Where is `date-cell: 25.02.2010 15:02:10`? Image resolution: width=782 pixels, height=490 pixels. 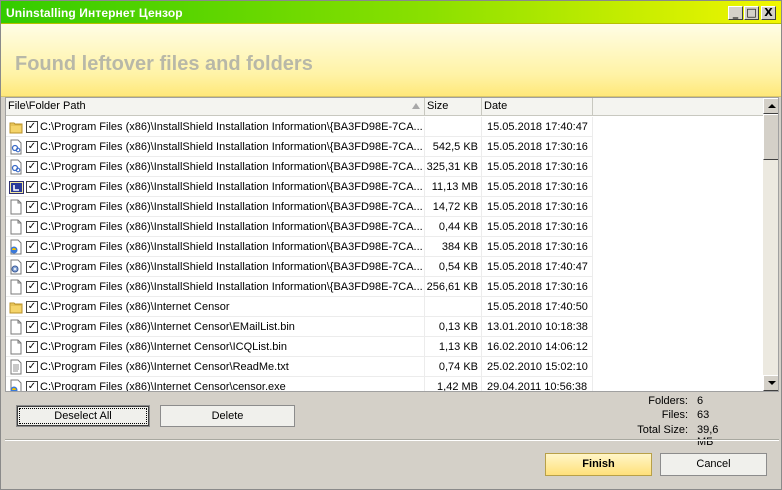
date-cell: 25.02.2010 15:02:10 is located at coordinates (537, 367).